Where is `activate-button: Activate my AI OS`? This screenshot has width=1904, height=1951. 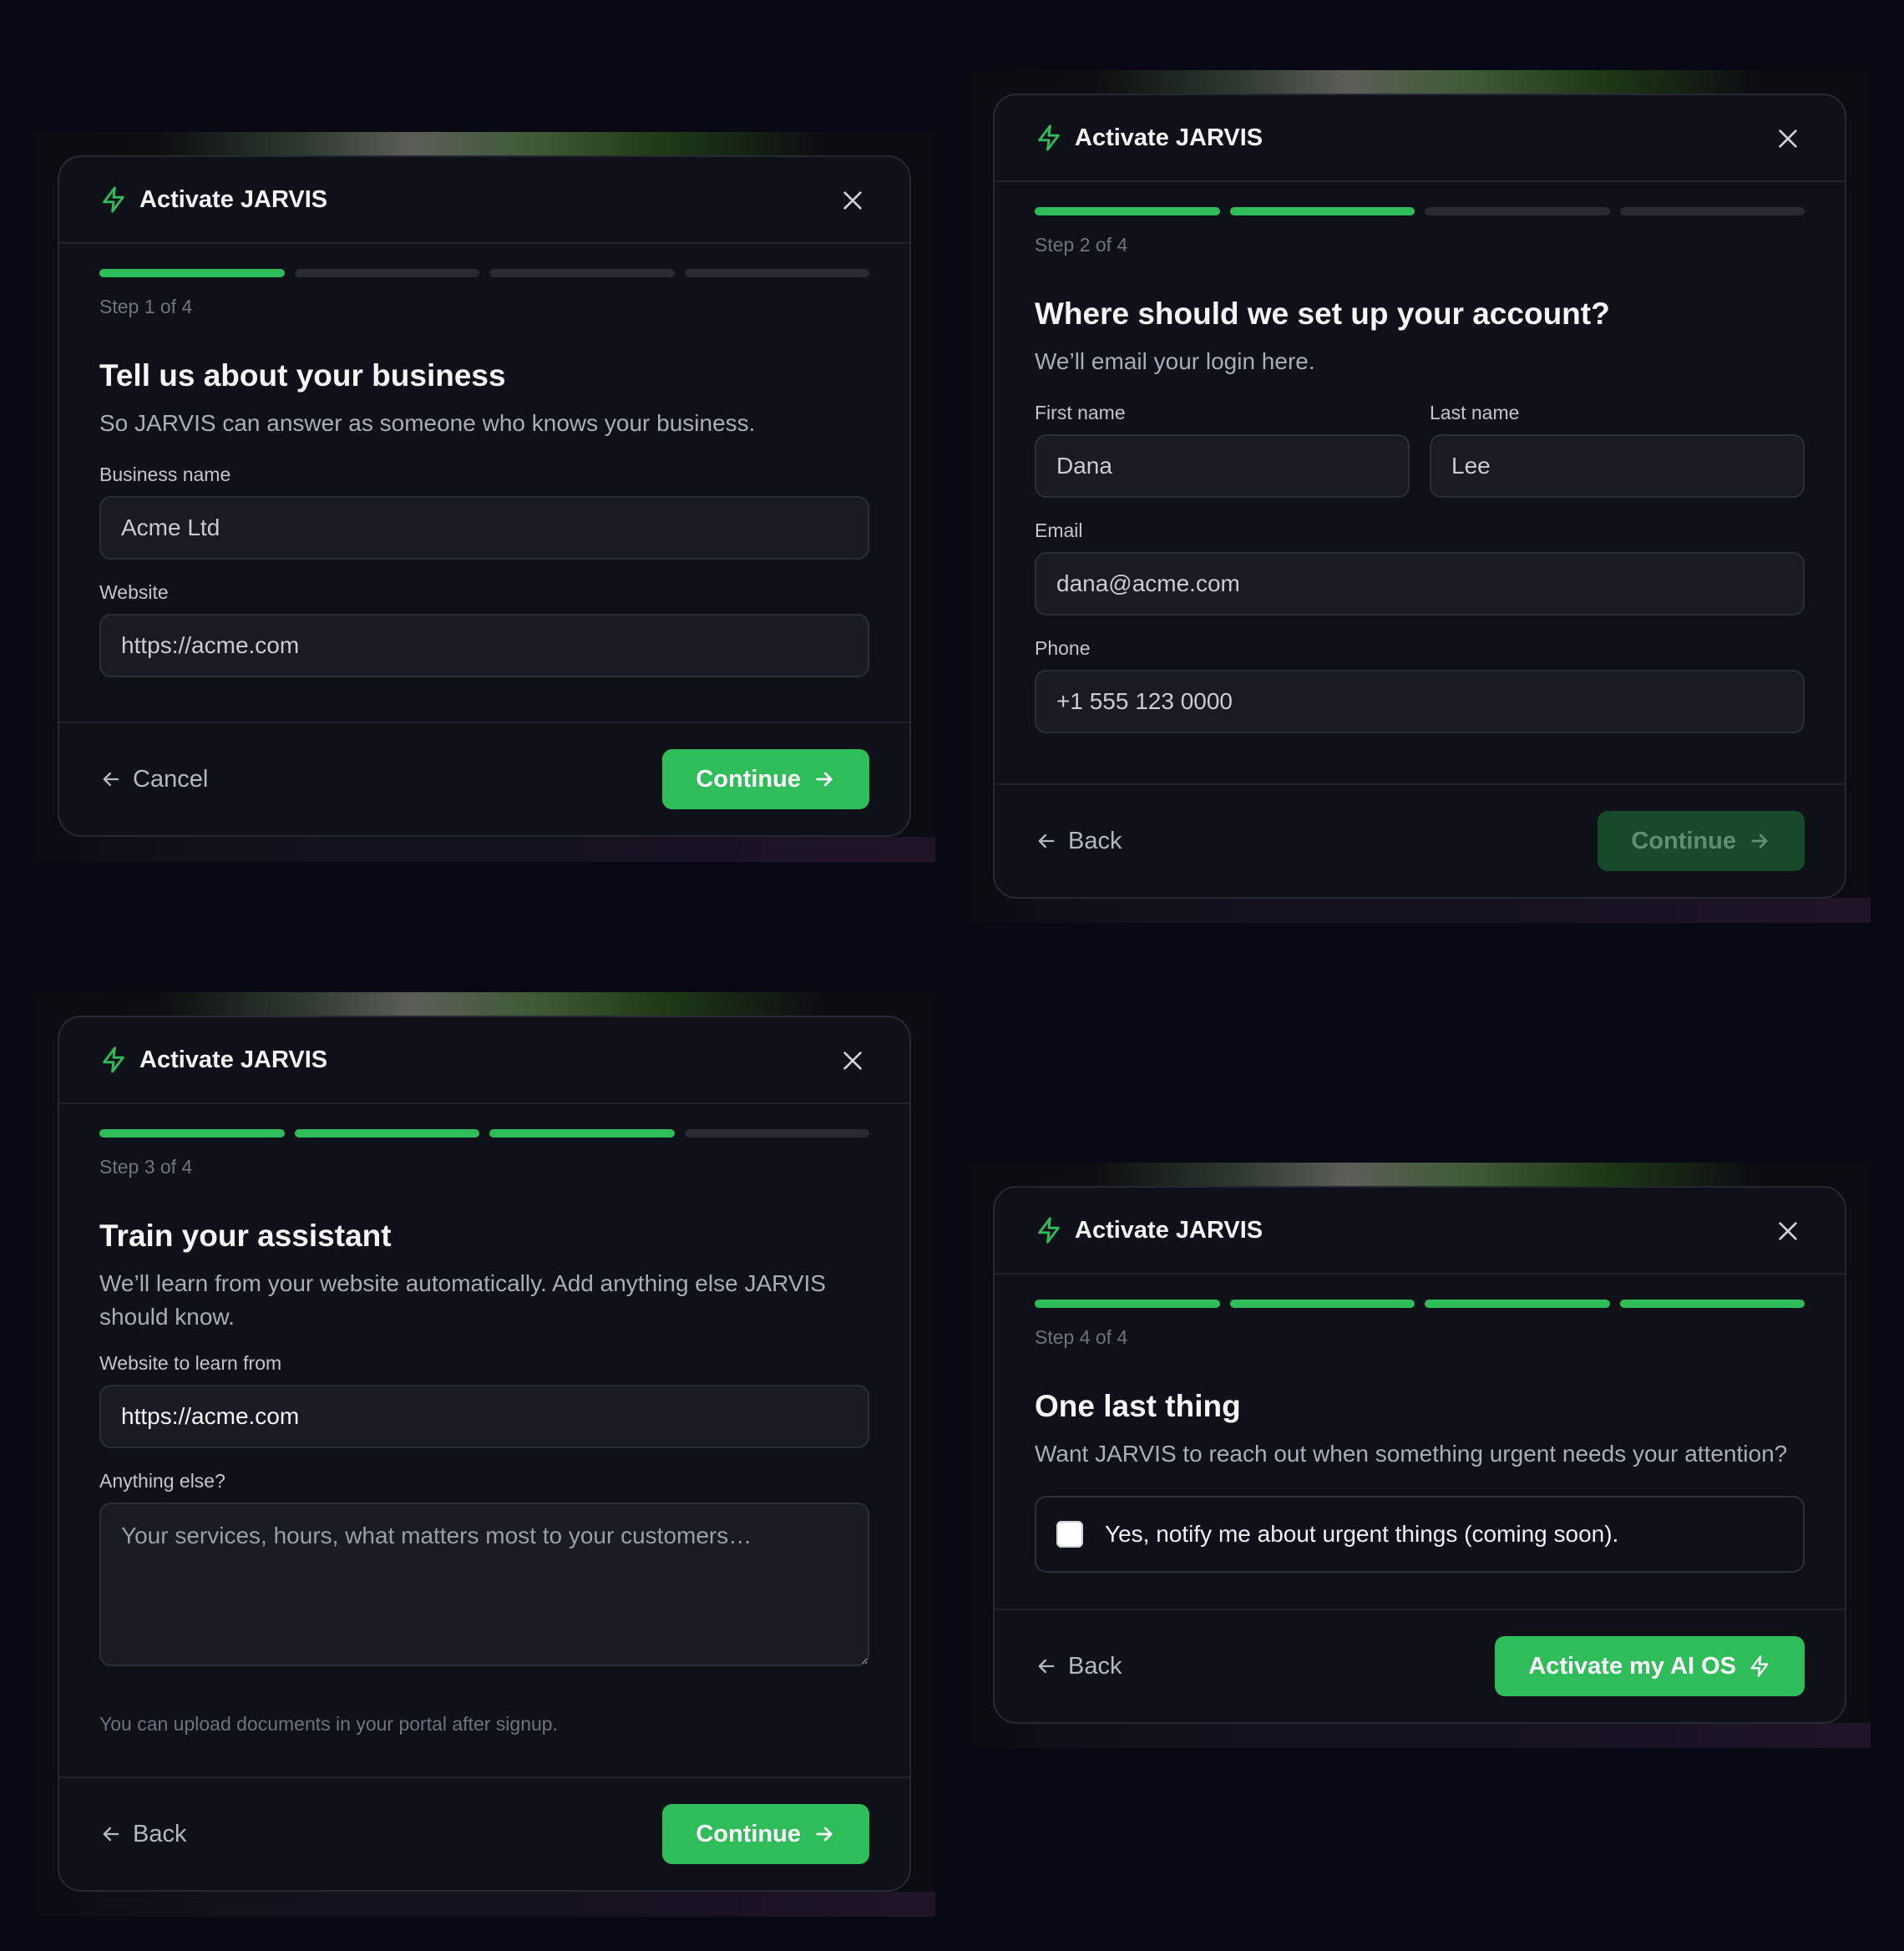 activate-button: Activate my AI OS is located at coordinates (1650, 1666).